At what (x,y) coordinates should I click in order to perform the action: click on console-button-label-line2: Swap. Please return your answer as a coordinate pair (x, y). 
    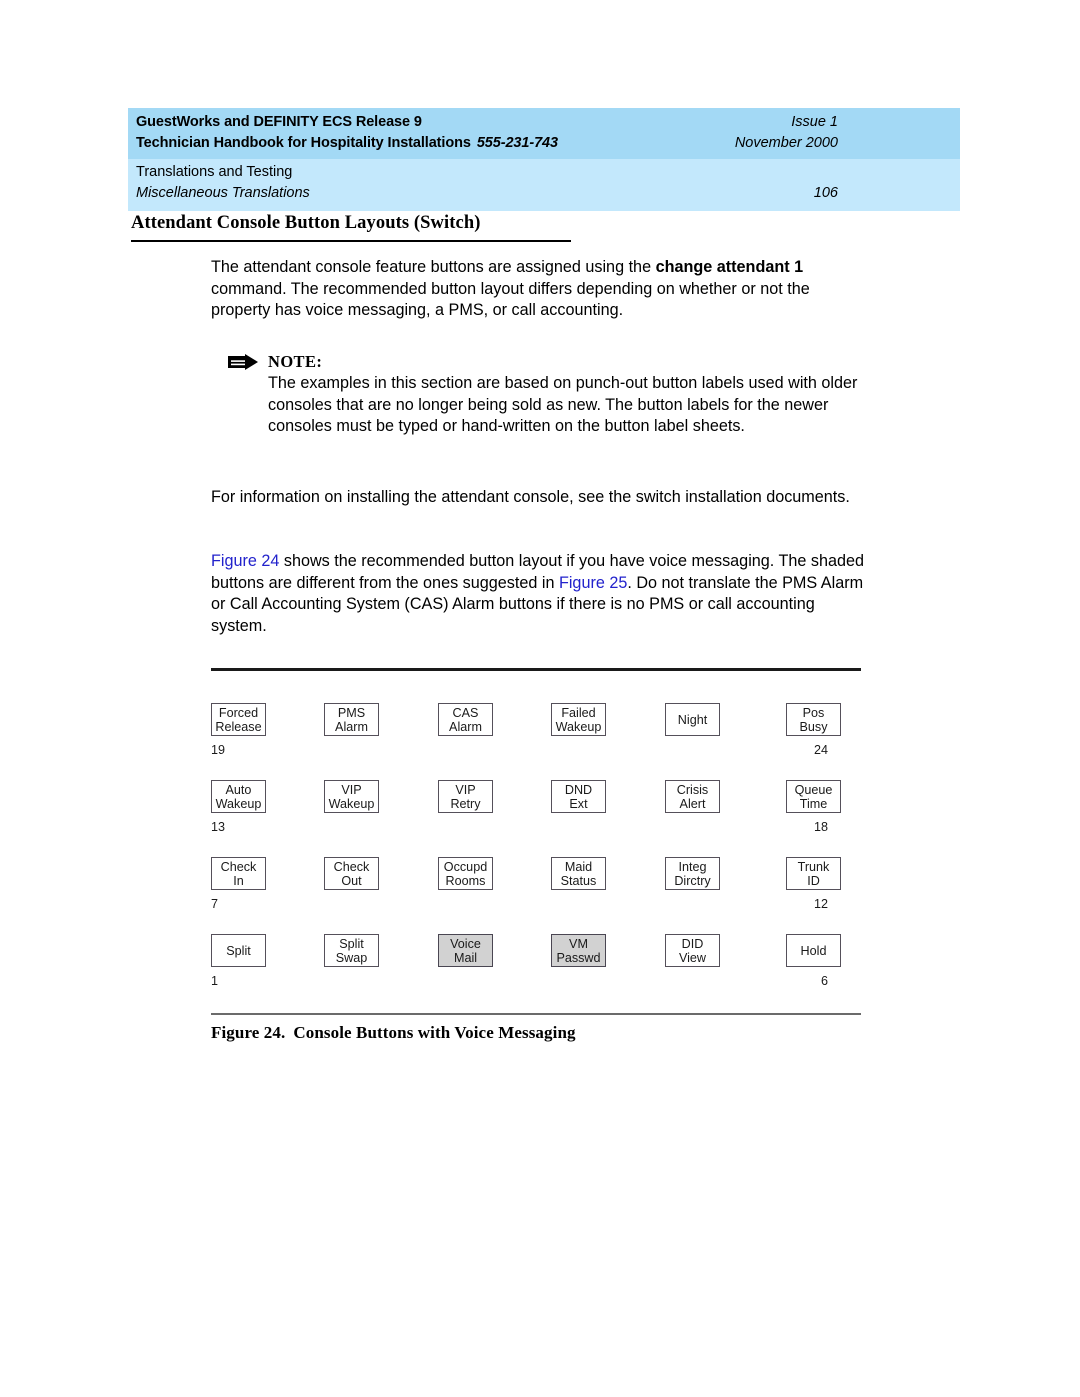
    Looking at the image, I should click on (351, 957).